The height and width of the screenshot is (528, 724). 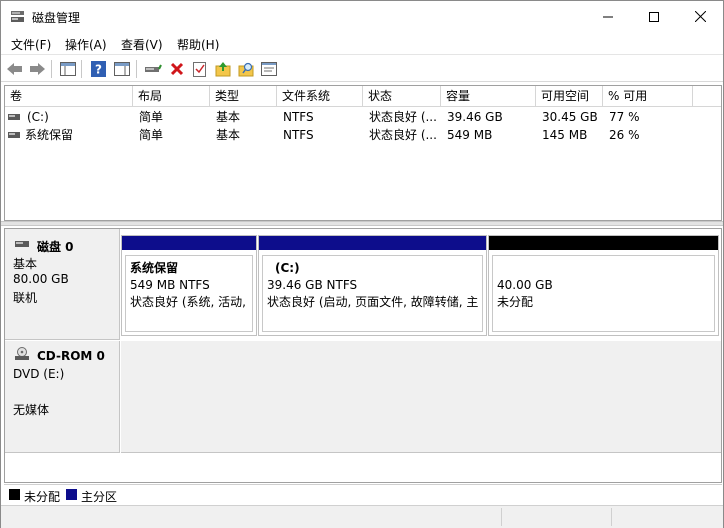 I want to click on menu-bar: 文件(F) 操作(A) 查看(V) 帮助(H), so click(x=362, y=44).